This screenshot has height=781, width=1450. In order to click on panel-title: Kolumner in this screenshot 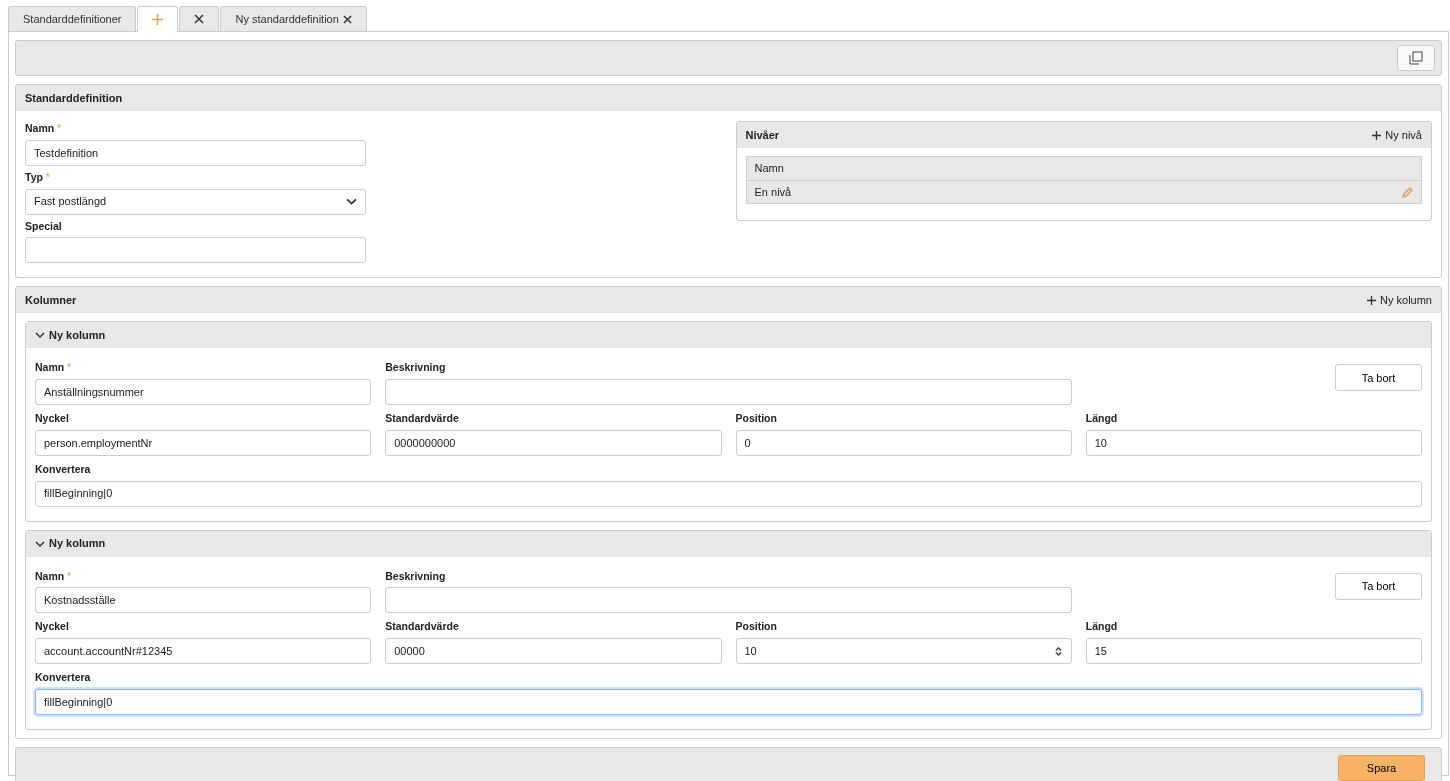, I will do `click(51, 300)`.